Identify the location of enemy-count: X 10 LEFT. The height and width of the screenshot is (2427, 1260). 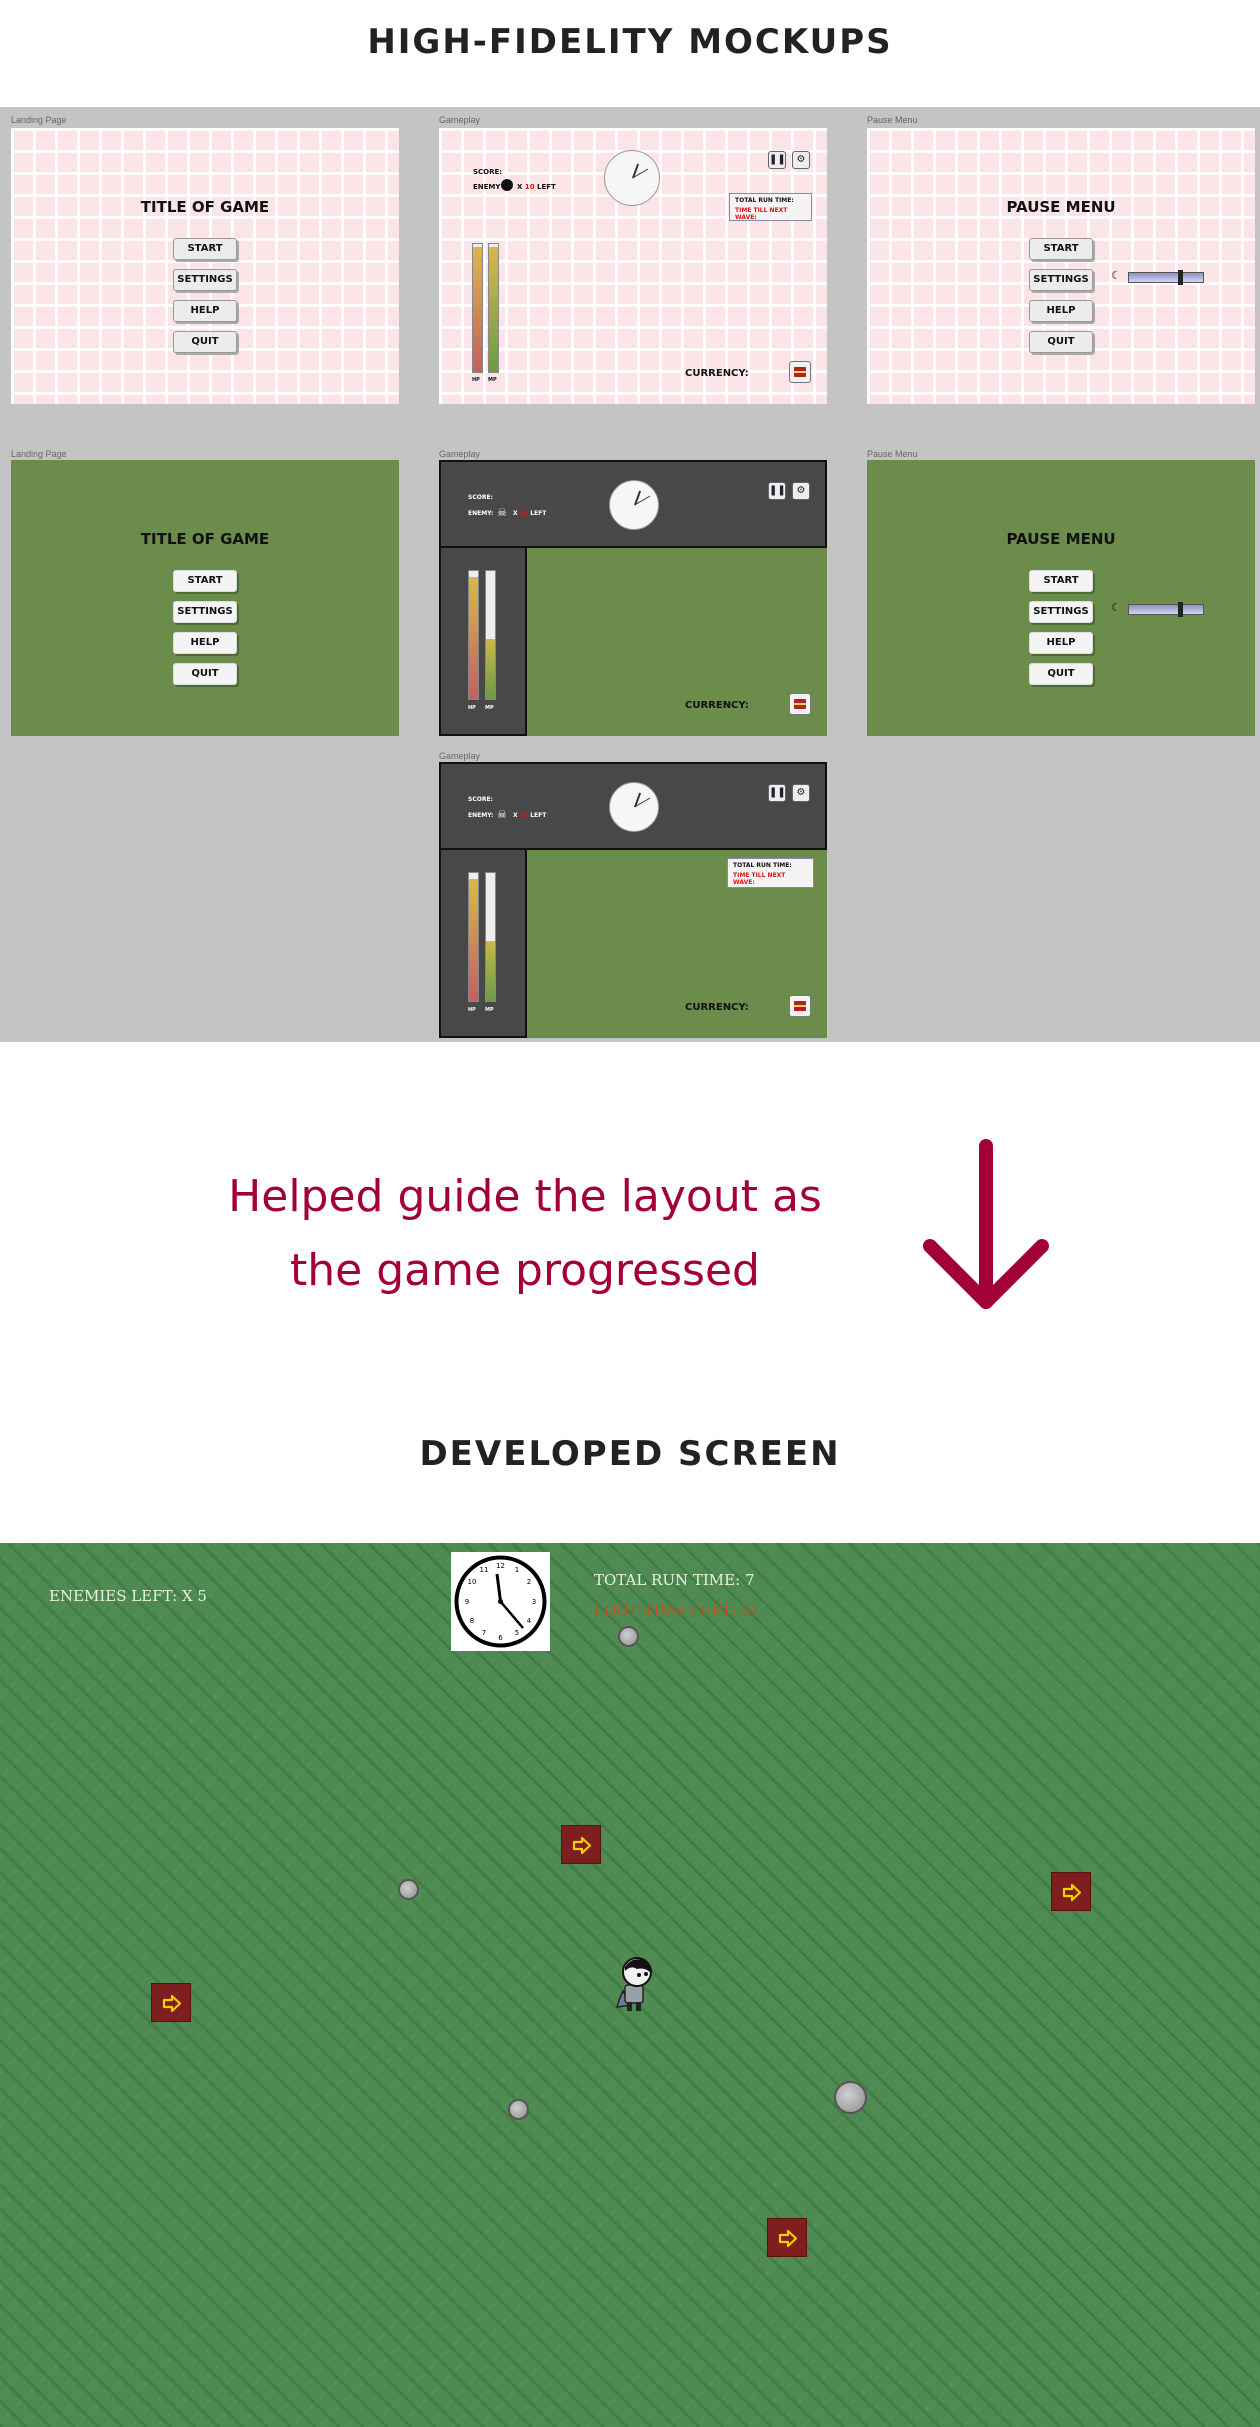
(536, 187).